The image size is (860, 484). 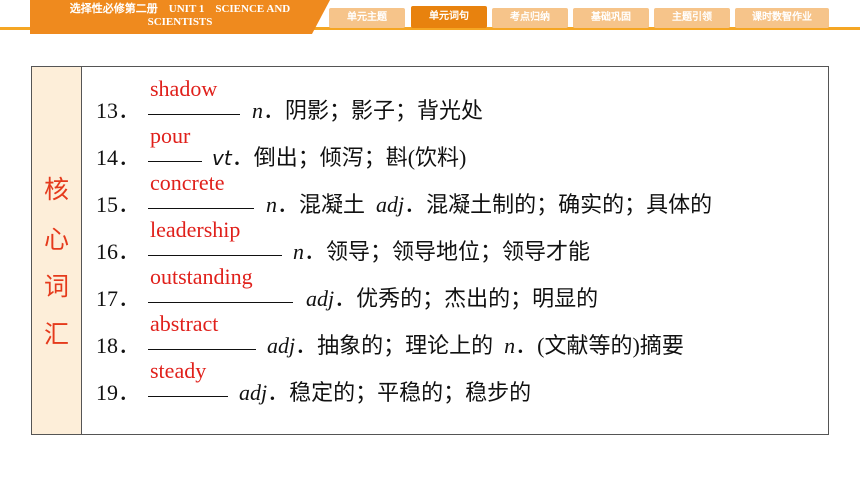 I want to click on meaning-text-2: 混凝土制的；确实的；具体的, so click(x=569, y=204).